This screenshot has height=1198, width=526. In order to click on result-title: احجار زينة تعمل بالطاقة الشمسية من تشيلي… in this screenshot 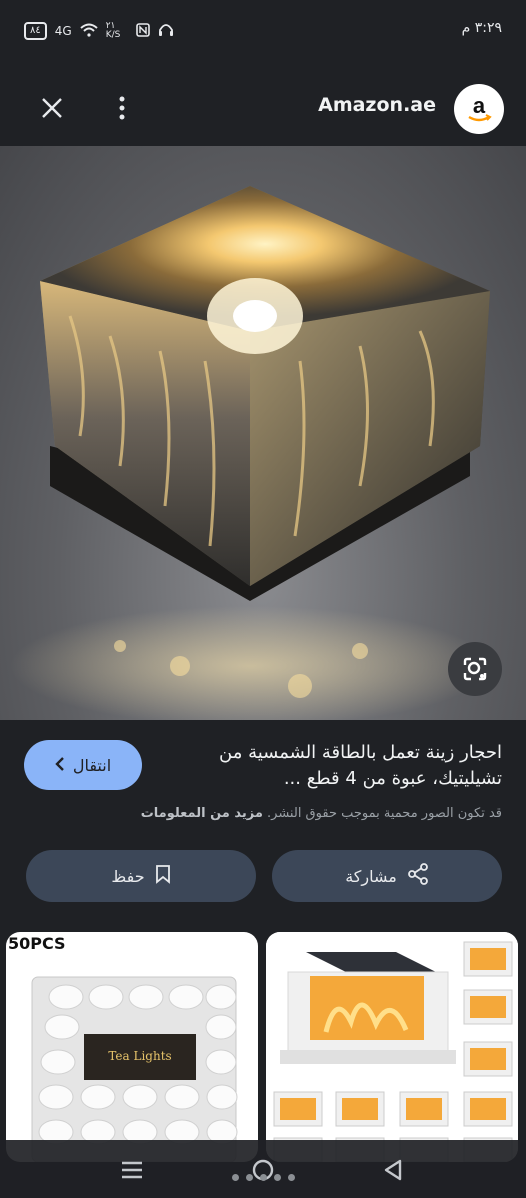, I will do `click(332, 766)`.